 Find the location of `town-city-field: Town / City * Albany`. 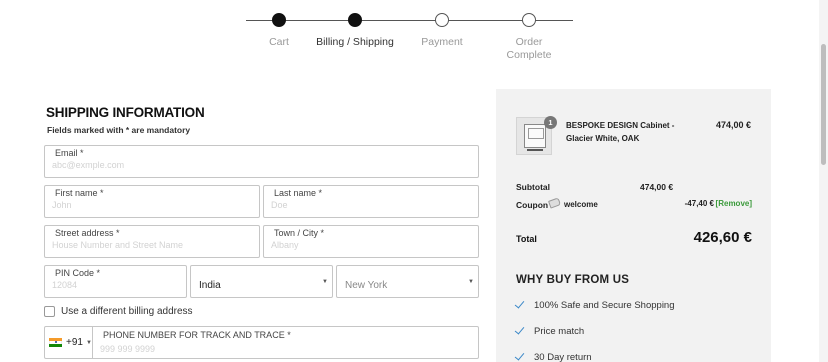

town-city-field: Town / City * Albany is located at coordinates (371, 241).